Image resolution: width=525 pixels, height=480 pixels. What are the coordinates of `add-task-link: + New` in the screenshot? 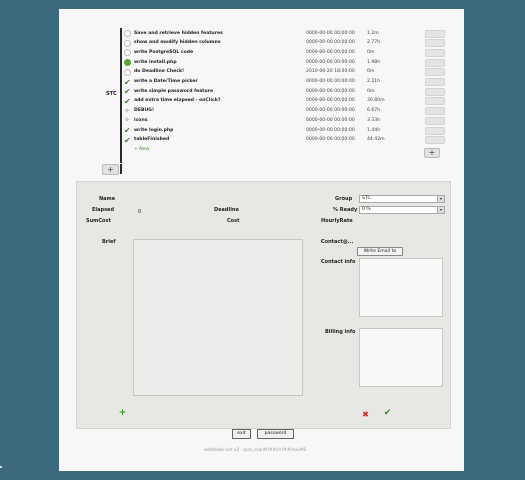 It's located at (141, 149).